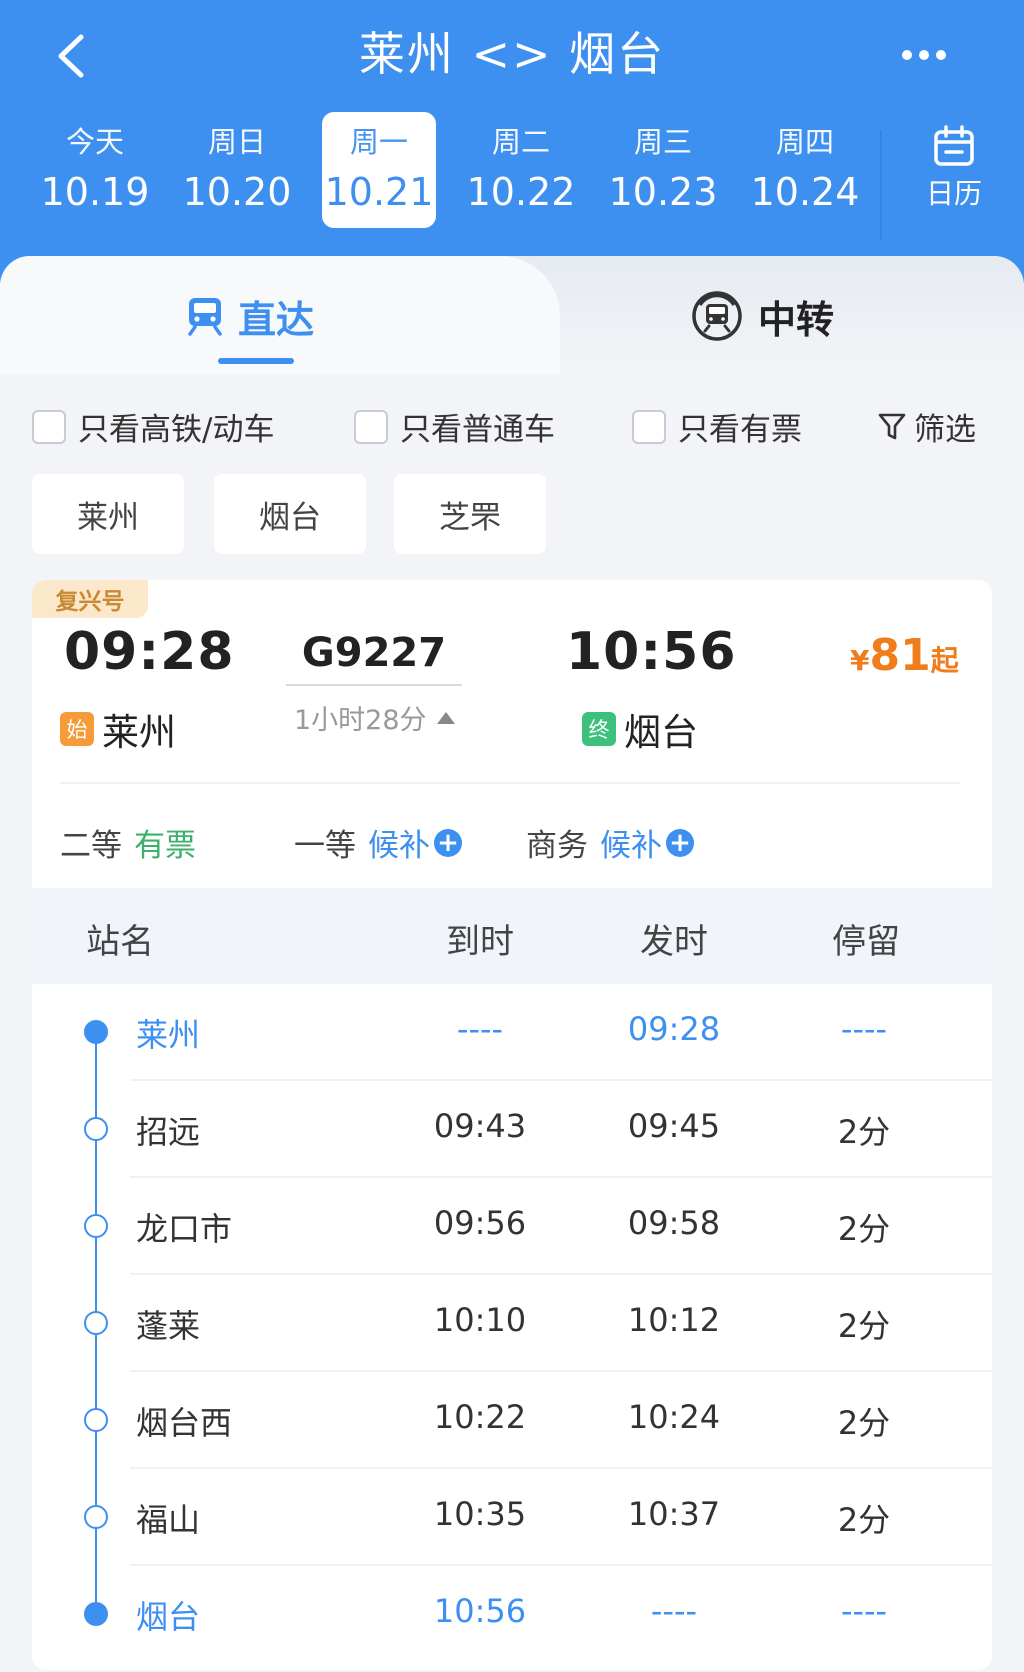 Image resolution: width=1024 pixels, height=1672 pixels. I want to click on tab-transfer: 中转, so click(762, 316).